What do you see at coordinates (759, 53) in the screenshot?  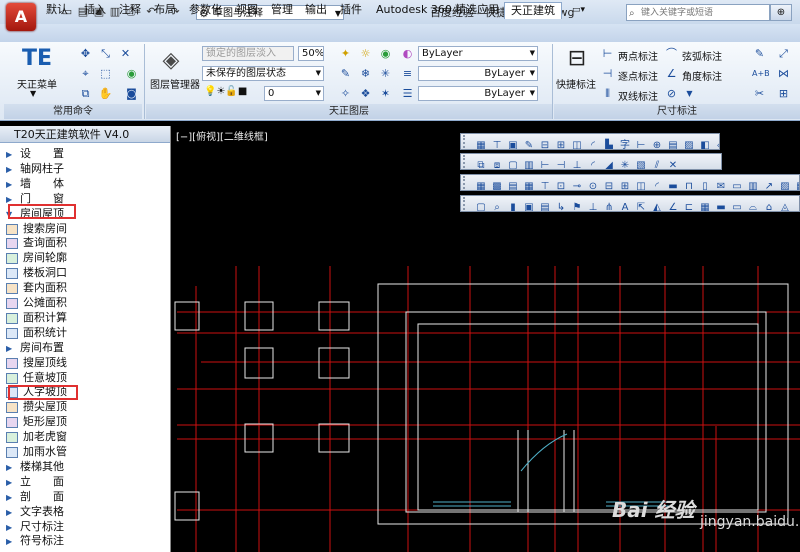 I see `dim-edit-icon: ✎` at bounding box center [759, 53].